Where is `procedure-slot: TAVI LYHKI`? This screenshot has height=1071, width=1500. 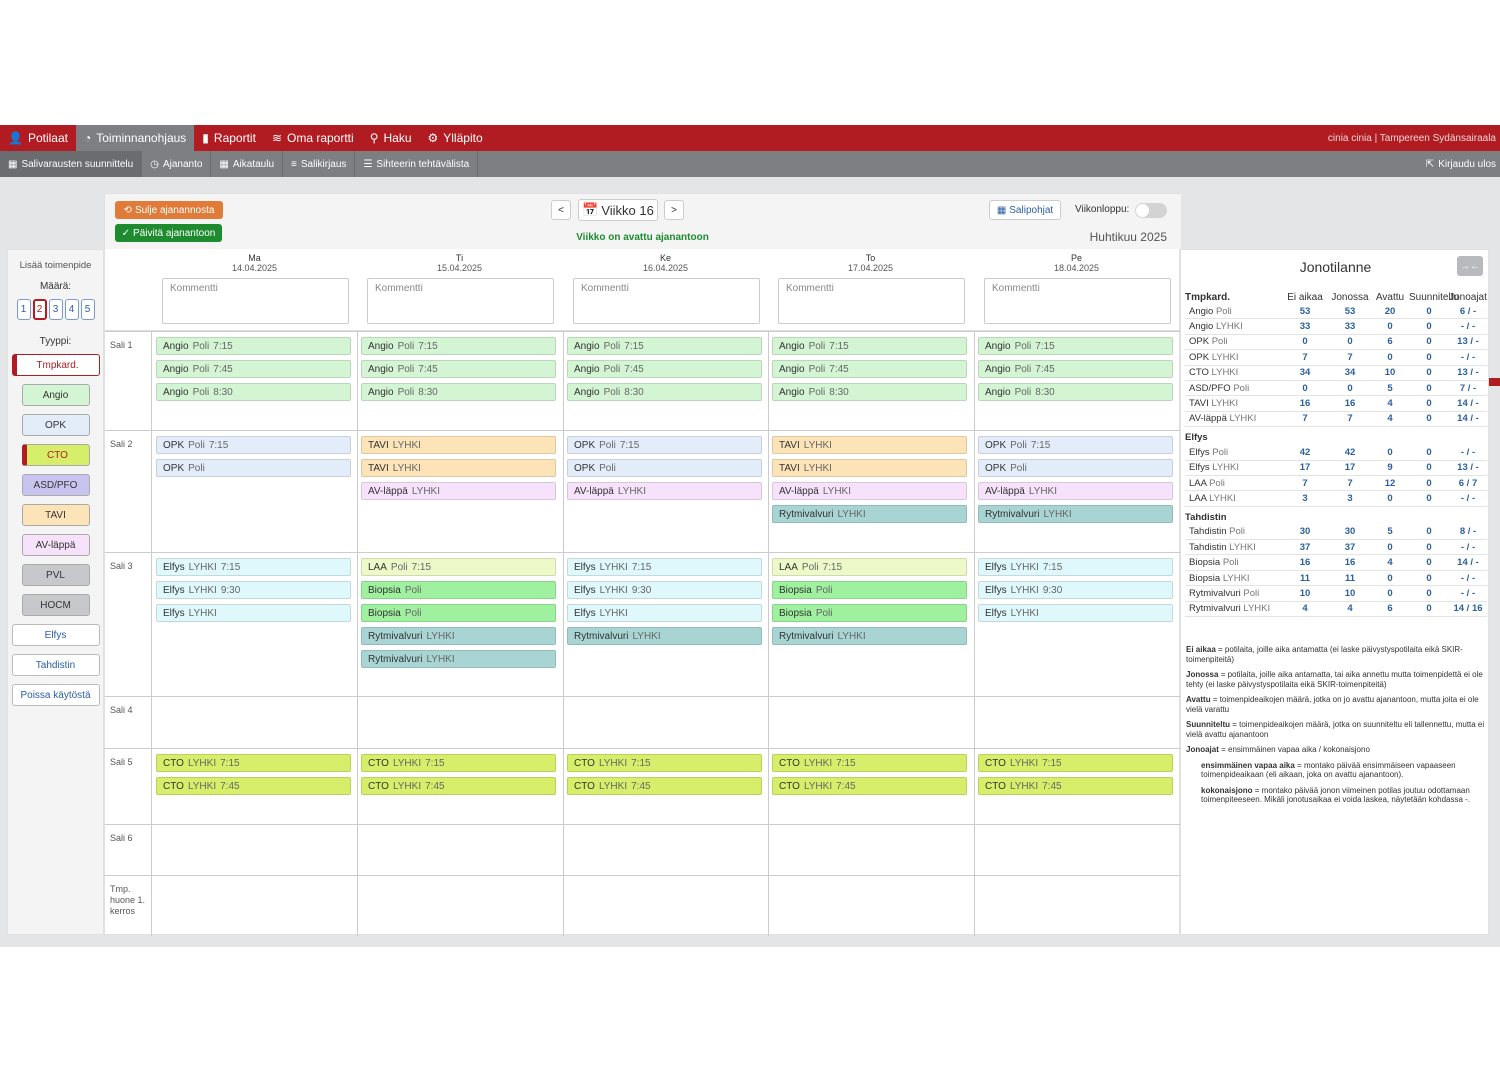 procedure-slot: TAVI LYHKI is located at coordinates (869, 445).